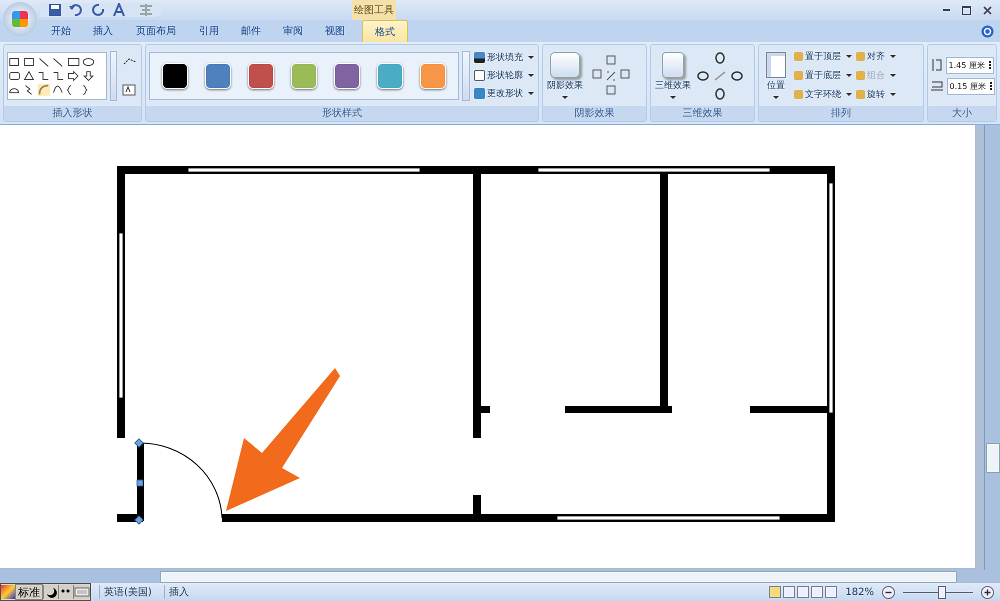 The width and height of the screenshot is (1000, 601). I want to click on vertical-scrollbar, so click(992, 347).